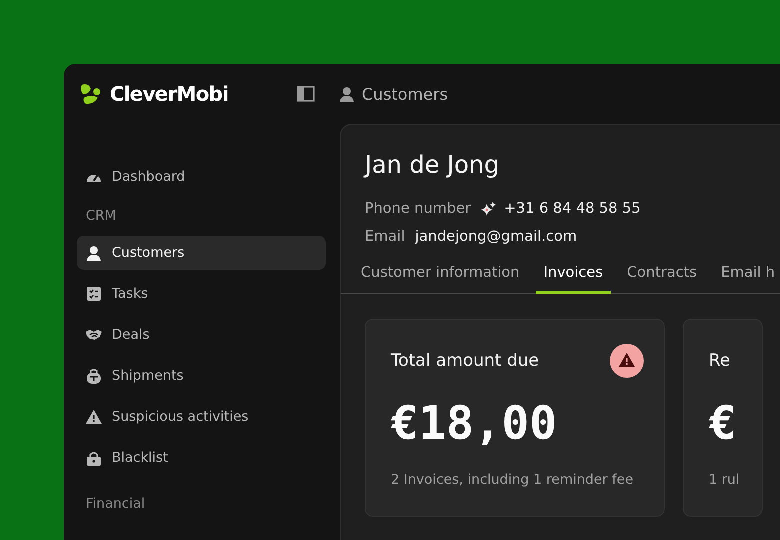 The width and height of the screenshot is (780, 540). I want to click on amount-value: €, so click(723, 423).